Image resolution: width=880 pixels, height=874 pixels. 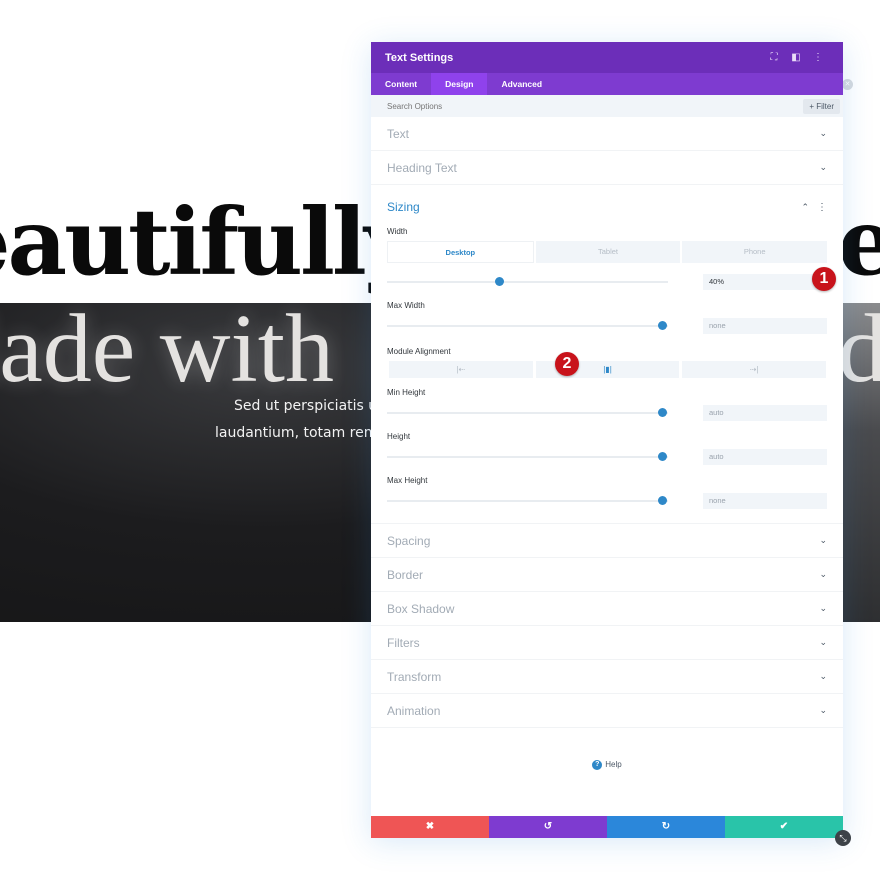 What do you see at coordinates (613, 765) in the screenshot?
I see `help-label: Help` at bounding box center [613, 765].